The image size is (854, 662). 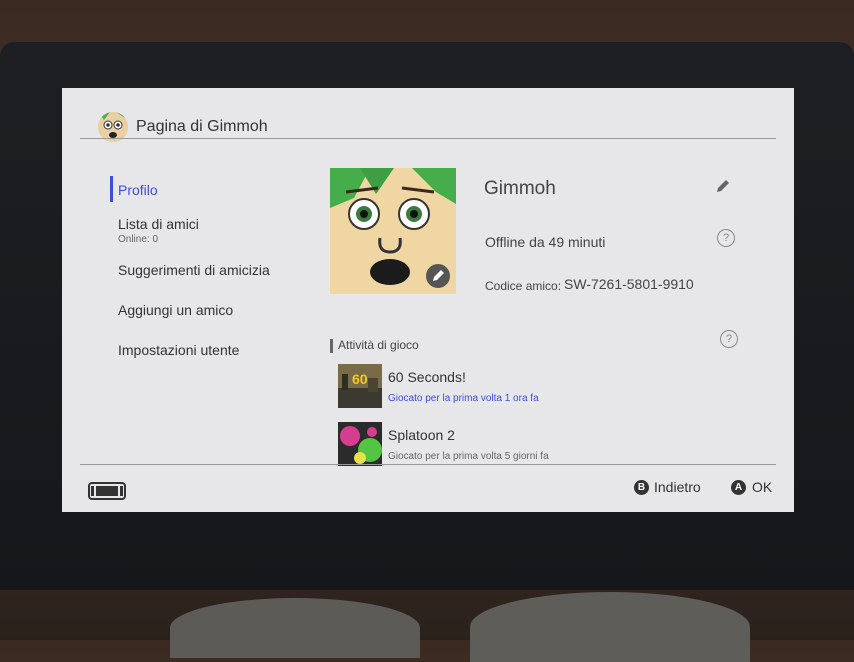 What do you see at coordinates (107, 491) in the screenshot?
I see `console-icon` at bounding box center [107, 491].